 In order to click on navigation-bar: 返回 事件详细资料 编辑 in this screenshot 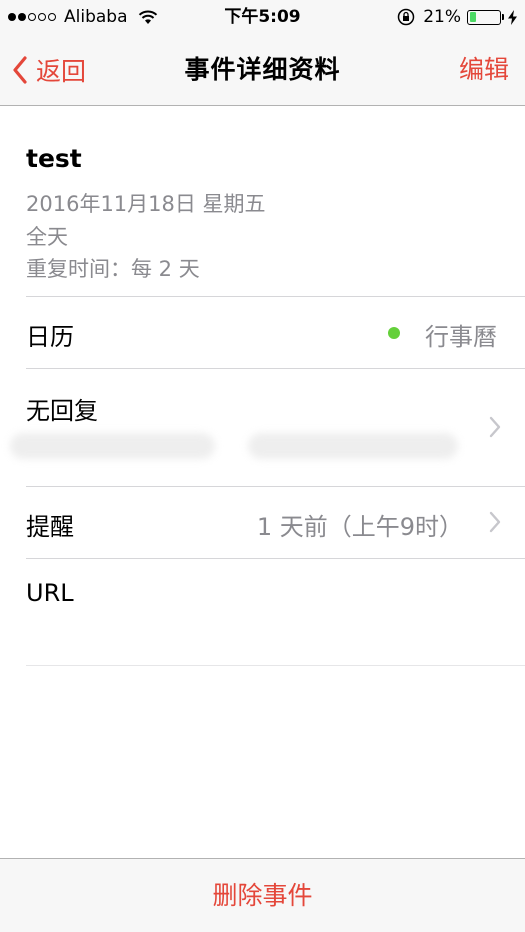, I will do `click(262, 70)`.